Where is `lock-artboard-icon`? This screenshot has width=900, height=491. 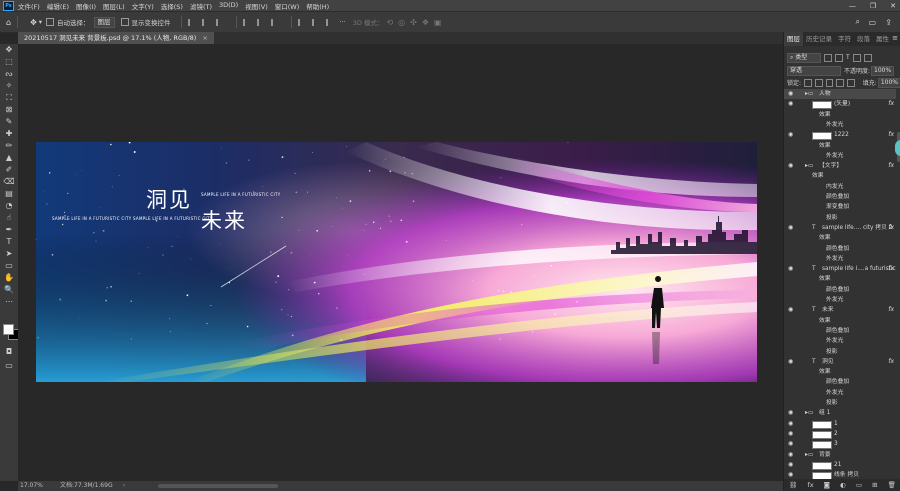 lock-artboard-icon is located at coordinates (840, 82).